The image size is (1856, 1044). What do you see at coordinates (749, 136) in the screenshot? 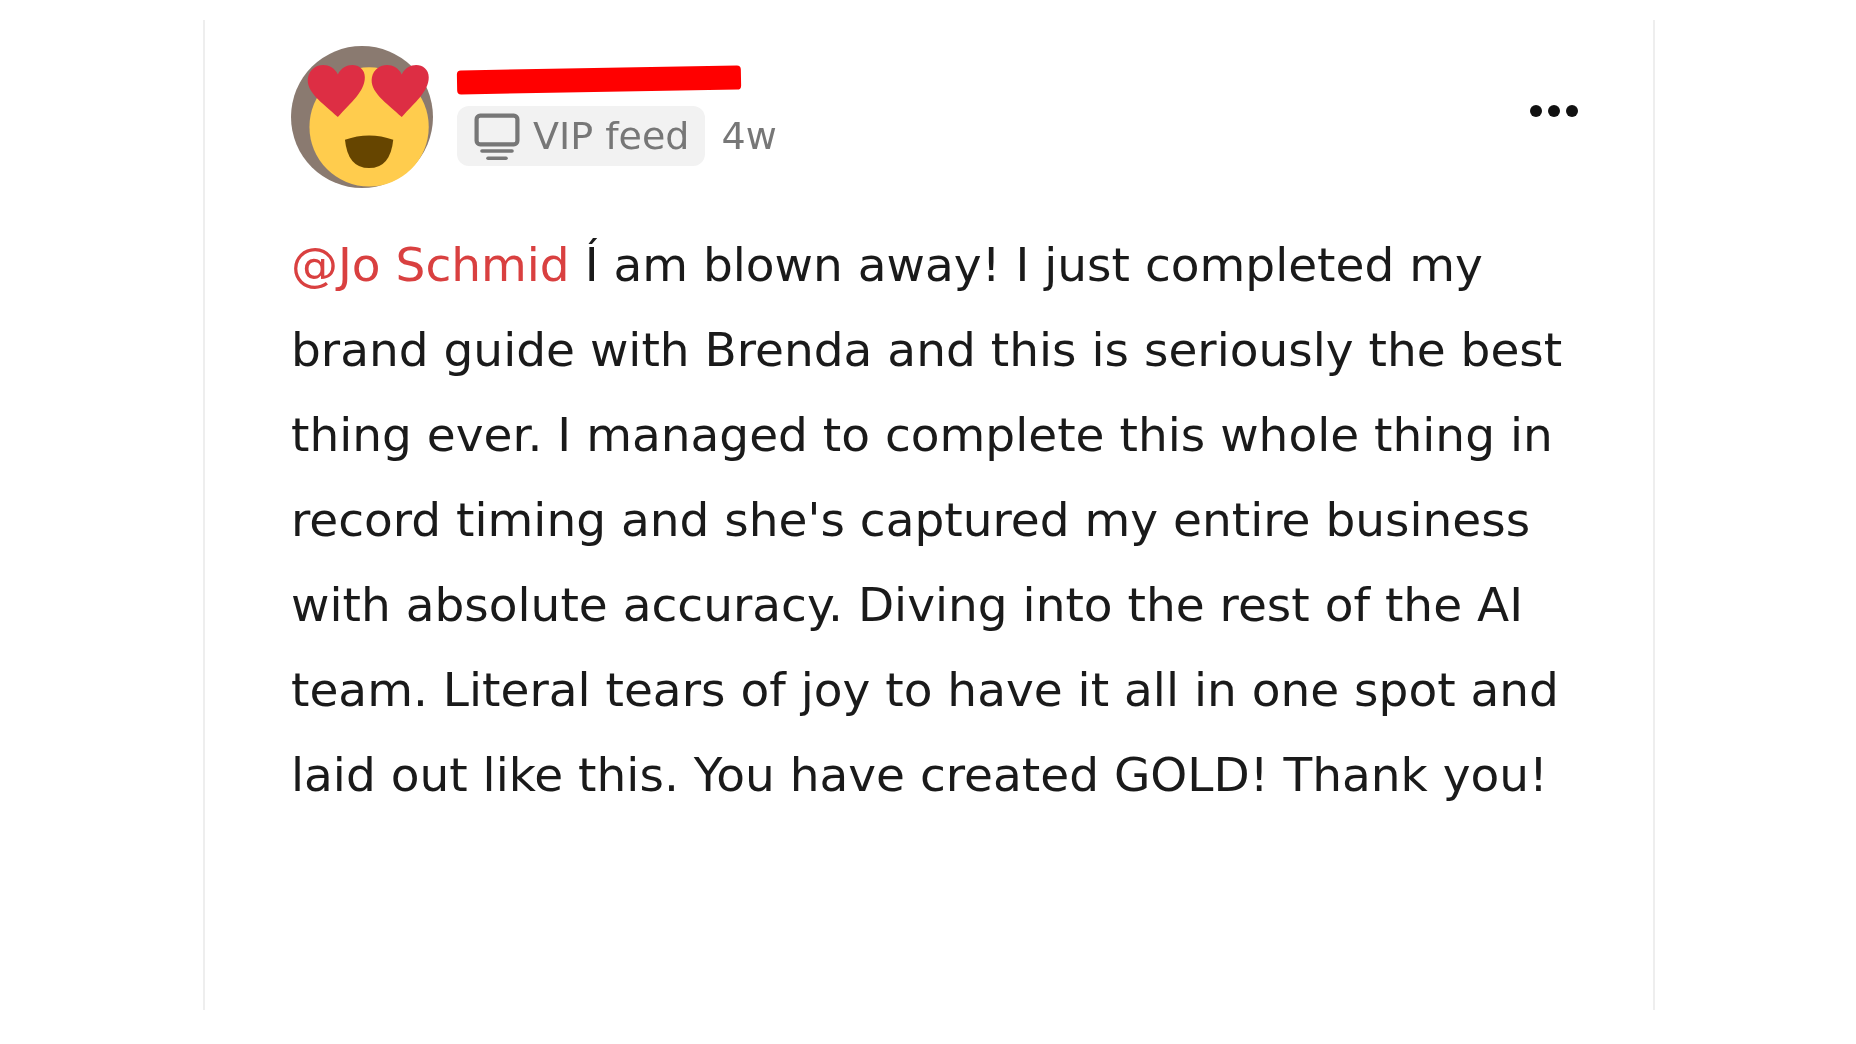
I see `post-time: 4w` at bounding box center [749, 136].